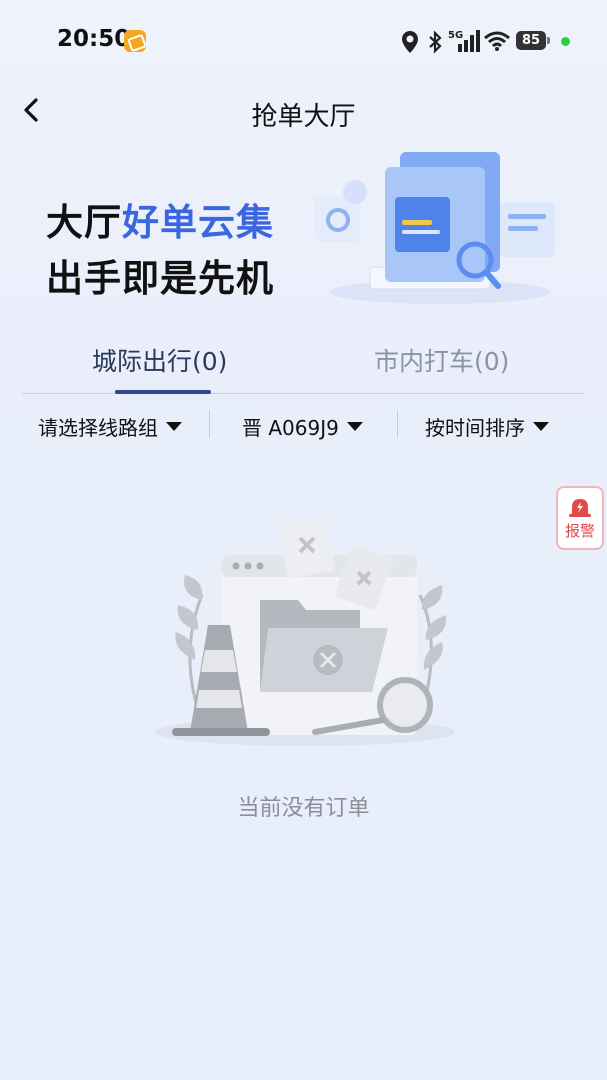  I want to click on signal-icon: 5G, so click(464, 41).